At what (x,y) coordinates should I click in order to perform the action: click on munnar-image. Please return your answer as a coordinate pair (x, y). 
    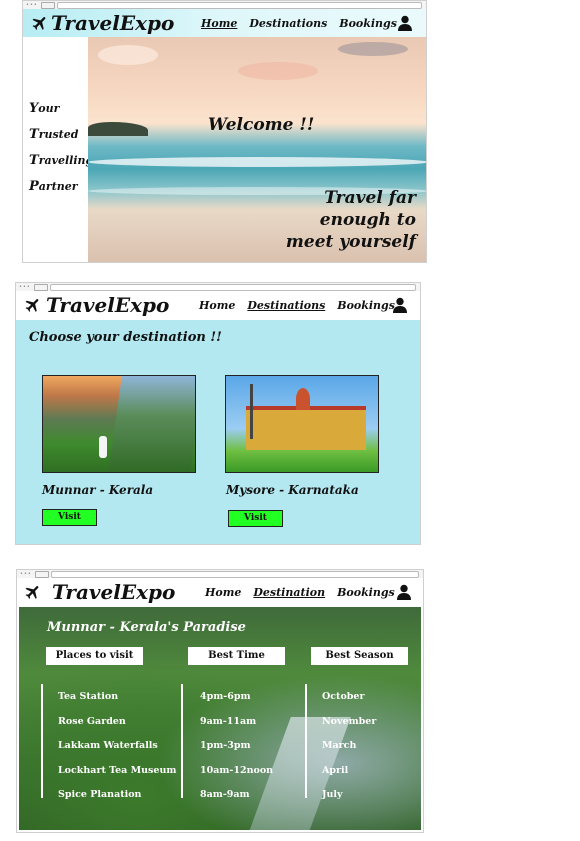
    Looking at the image, I should click on (119, 424).